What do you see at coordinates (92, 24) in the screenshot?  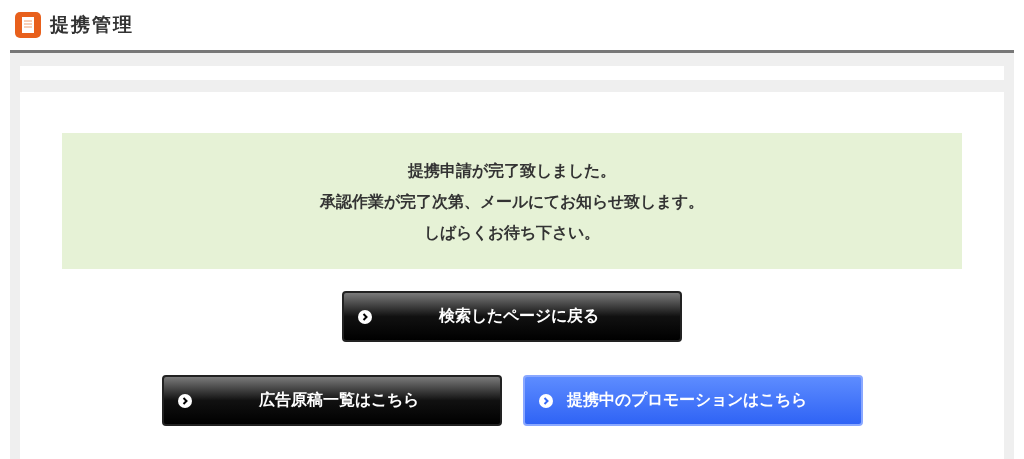 I see `page-title: 提携管理` at bounding box center [92, 24].